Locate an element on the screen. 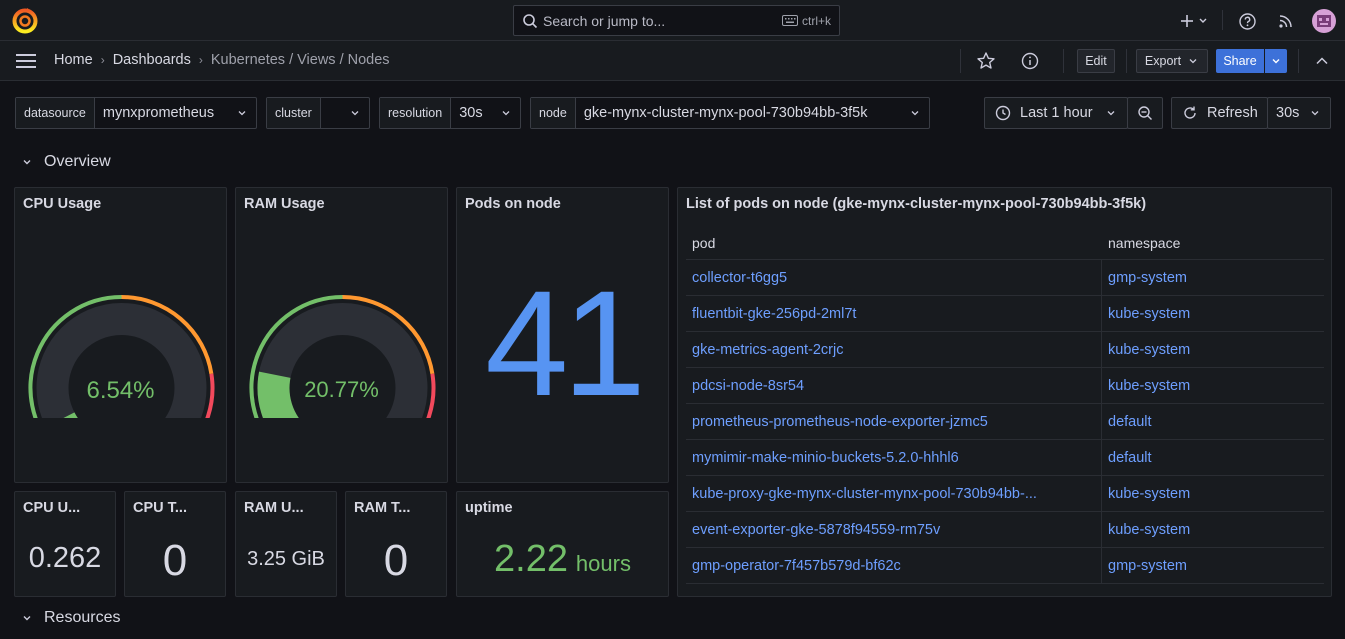 This screenshot has width=1345, height=639. variable-value-text: gke-mynx-cluster-mynx-pool-730b94bb-3f5k is located at coordinates (725, 113).